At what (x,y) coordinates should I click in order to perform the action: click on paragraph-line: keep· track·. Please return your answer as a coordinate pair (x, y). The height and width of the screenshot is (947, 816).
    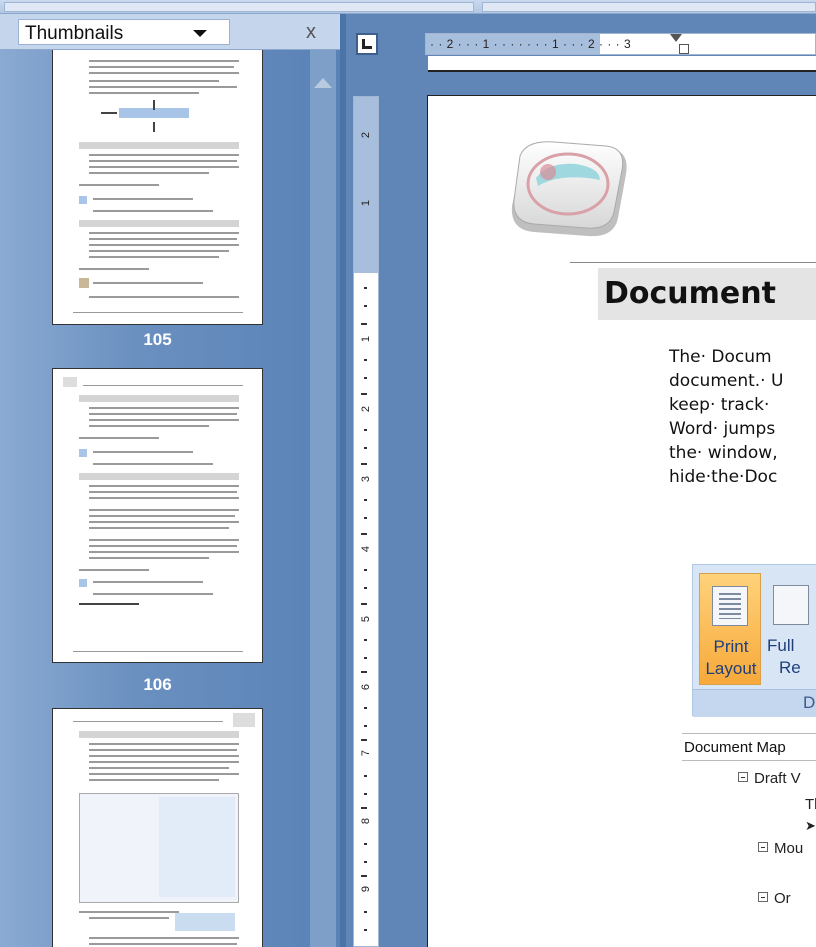
    Looking at the image, I should click on (719, 405).